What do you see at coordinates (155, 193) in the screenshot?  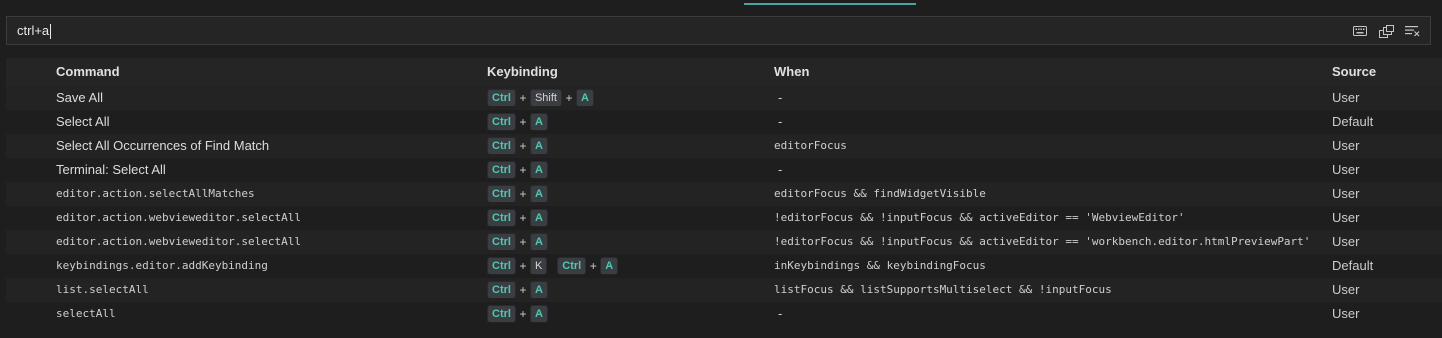 I see `command-cell: editor.action.selectAllMatches` at bounding box center [155, 193].